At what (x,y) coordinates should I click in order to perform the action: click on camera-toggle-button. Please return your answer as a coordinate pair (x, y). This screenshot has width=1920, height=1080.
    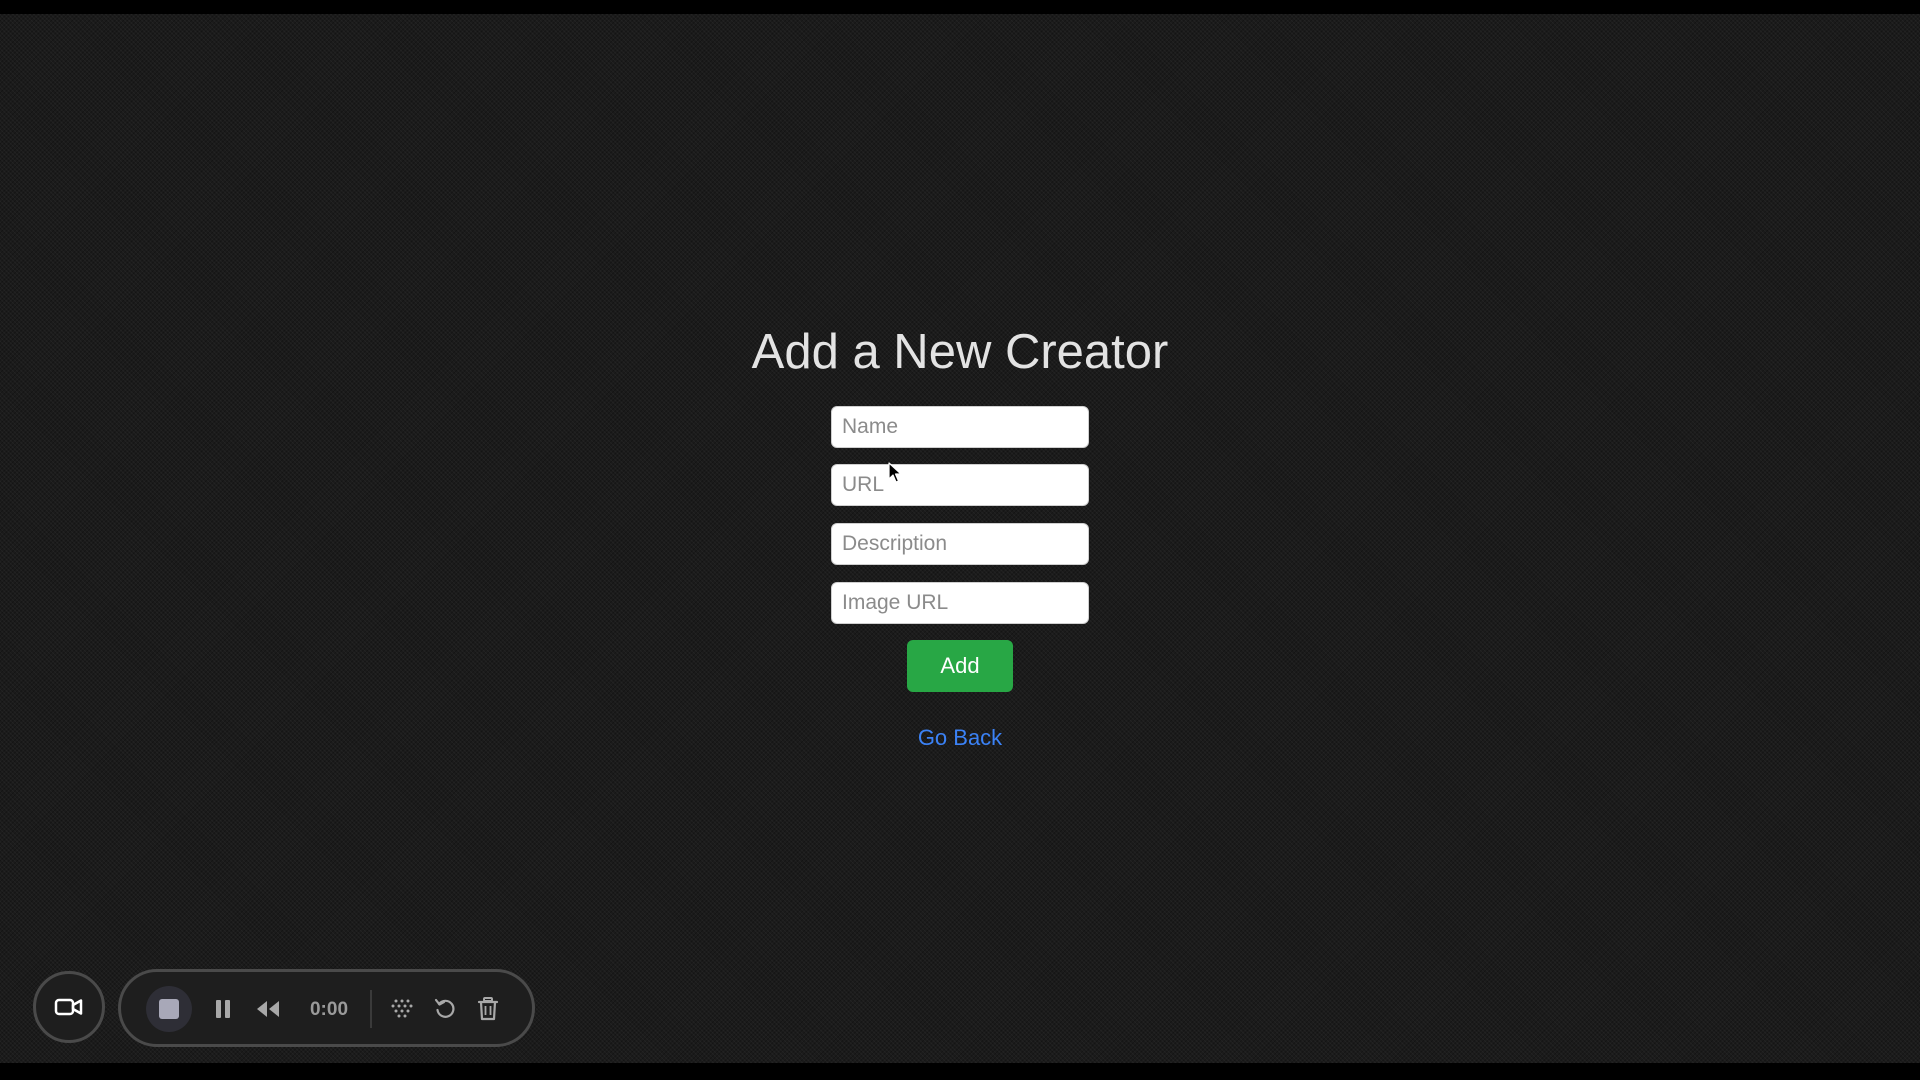
    Looking at the image, I should click on (69, 1007).